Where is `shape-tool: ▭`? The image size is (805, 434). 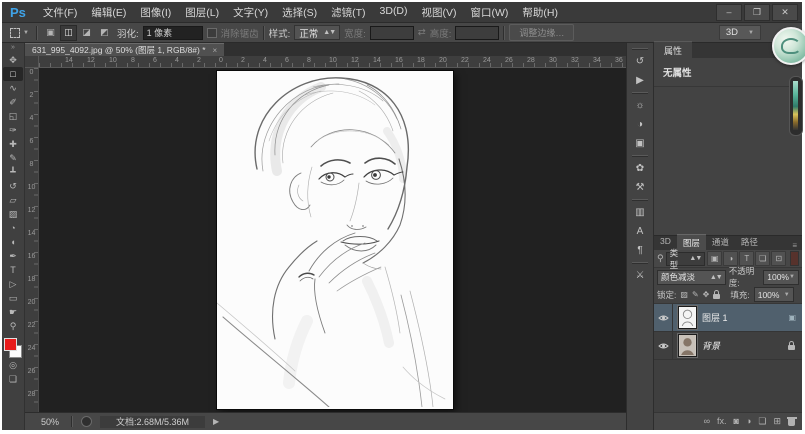 shape-tool: ▭ is located at coordinates (13, 298).